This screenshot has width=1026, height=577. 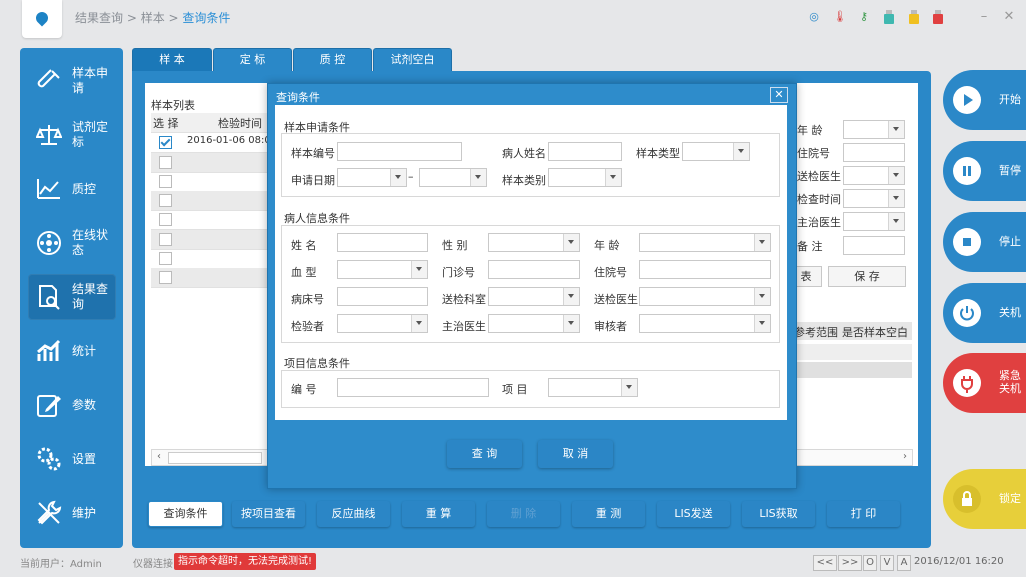 What do you see at coordinates (607, 245) in the screenshot?
I see `age-label-dialog: 年 龄` at bounding box center [607, 245].